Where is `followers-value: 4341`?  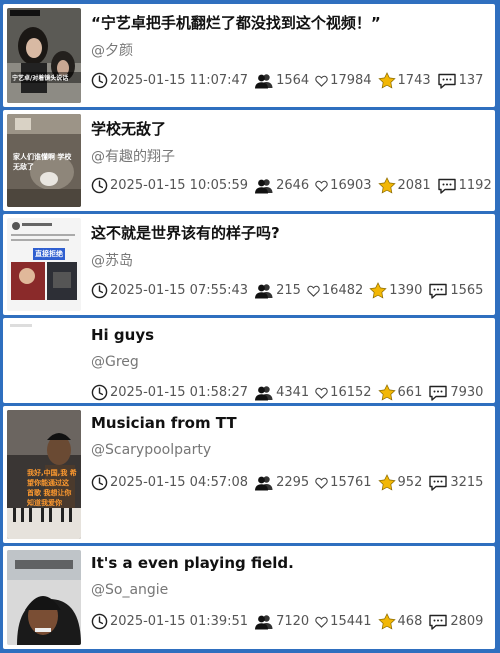
followers-value: 4341 is located at coordinates (293, 392).